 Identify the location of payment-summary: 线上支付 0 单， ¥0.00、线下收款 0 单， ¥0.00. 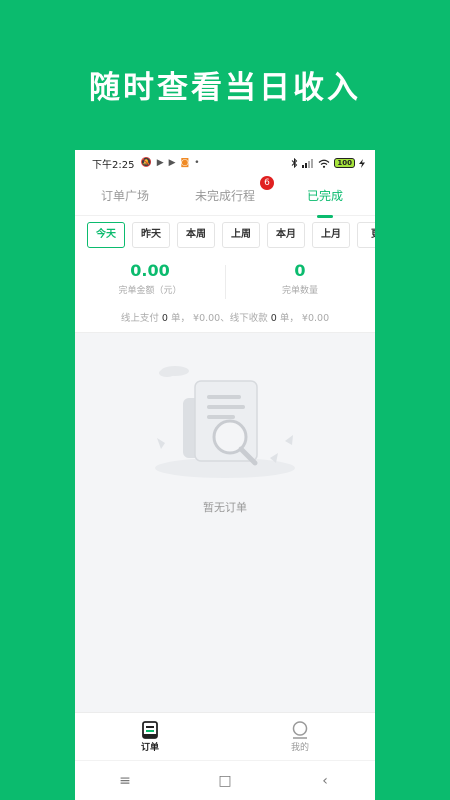
(225, 318).